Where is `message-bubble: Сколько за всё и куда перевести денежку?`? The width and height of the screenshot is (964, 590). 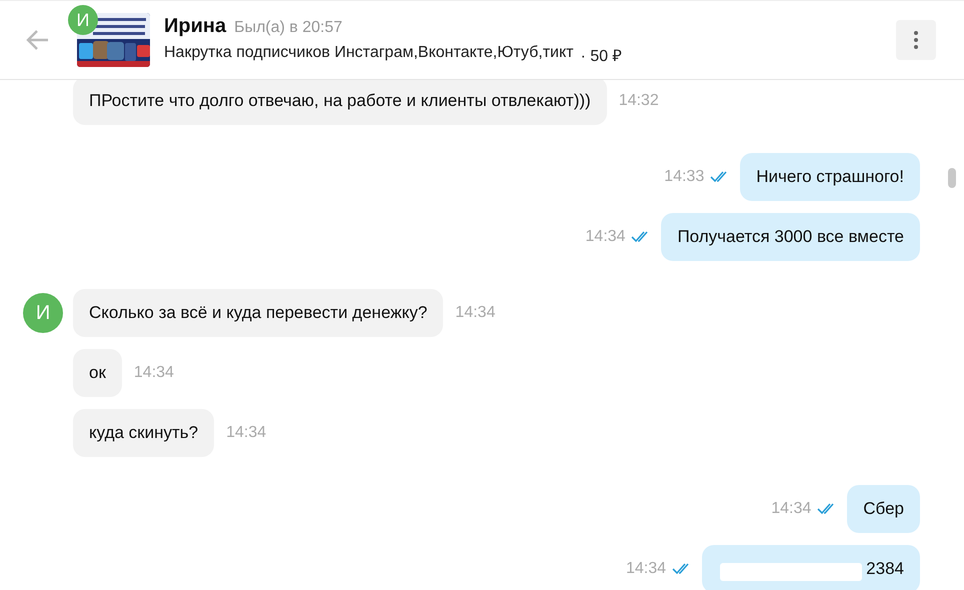
message-bubble: Сколько за всё и куда перевести денежку? is located at coordinates (258, 313).